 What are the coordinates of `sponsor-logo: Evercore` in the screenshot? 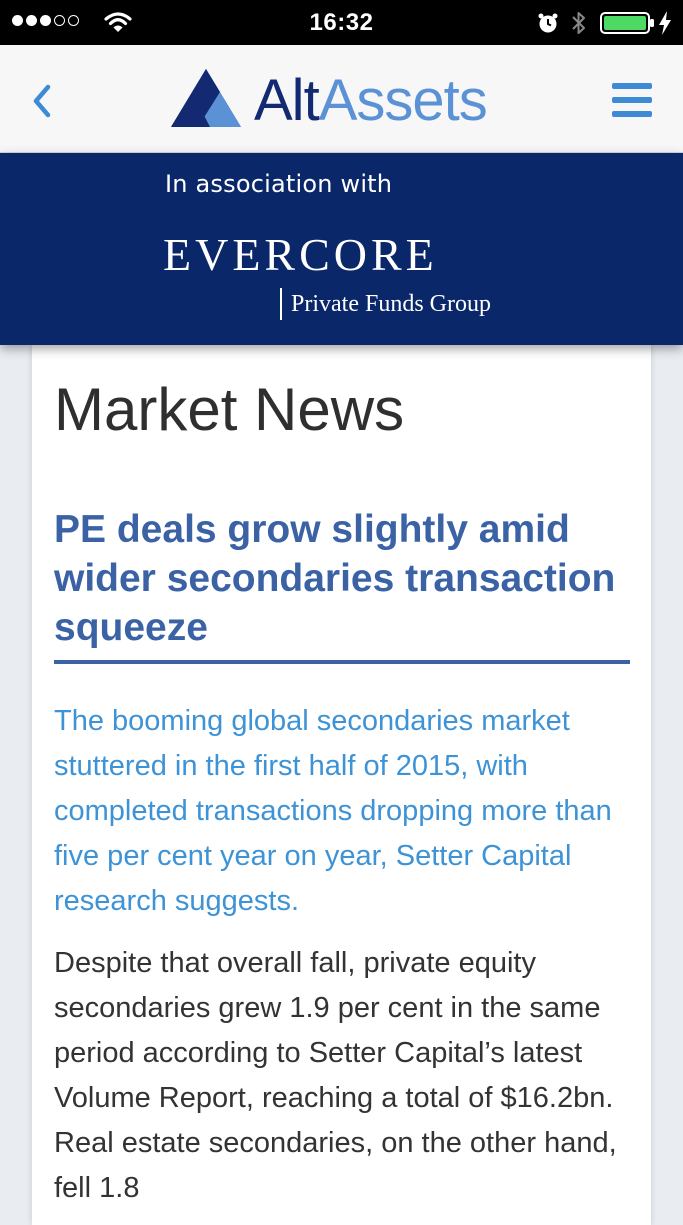 It's located at (300, 248).